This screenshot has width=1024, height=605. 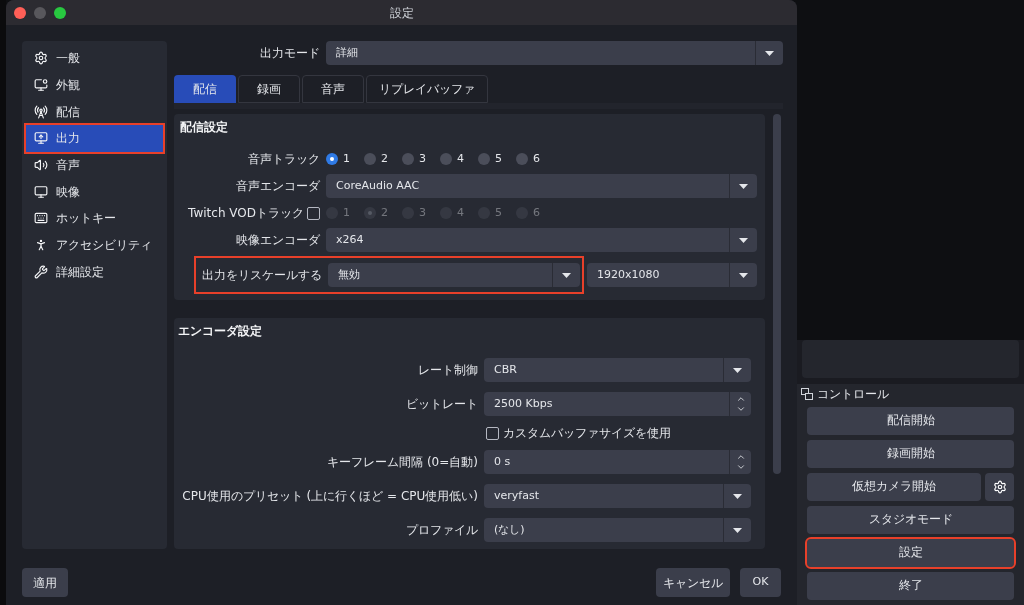 I want to click on sidebar-item: ホットキー, so click(x=94, y=218).